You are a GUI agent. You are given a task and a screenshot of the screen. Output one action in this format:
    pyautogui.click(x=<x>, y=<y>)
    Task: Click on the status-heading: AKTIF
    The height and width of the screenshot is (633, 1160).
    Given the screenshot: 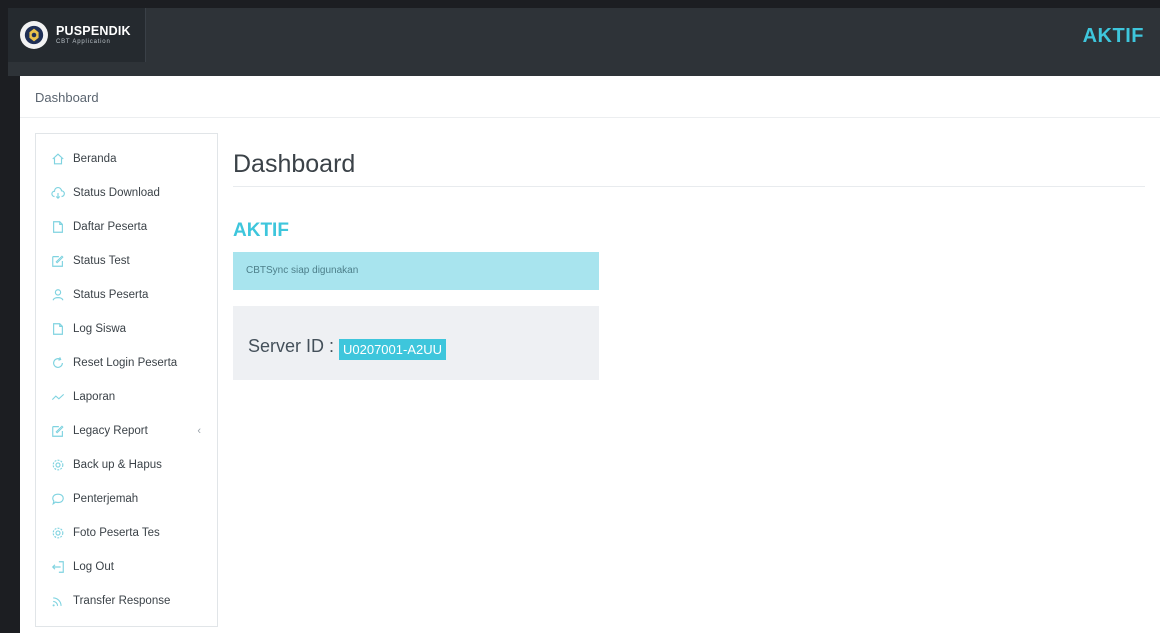 What is the action you would take?
    pyautogui.click(x=261, y=230)
    